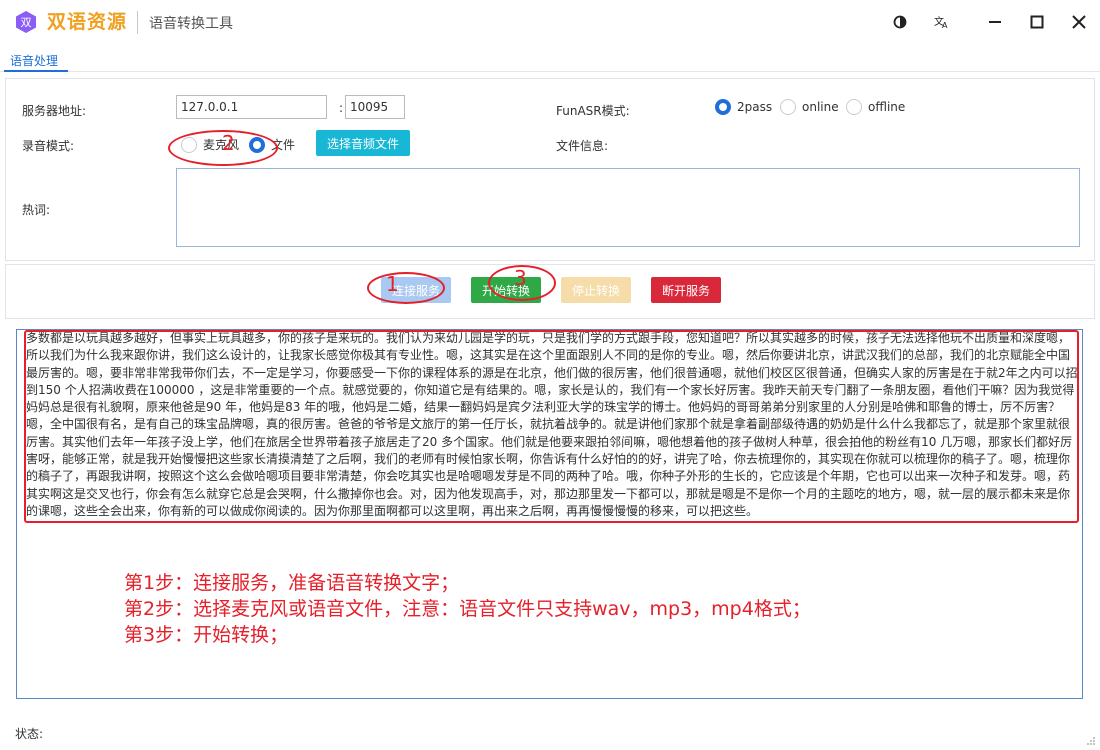  I want to click on port-input, so click(375, 107).